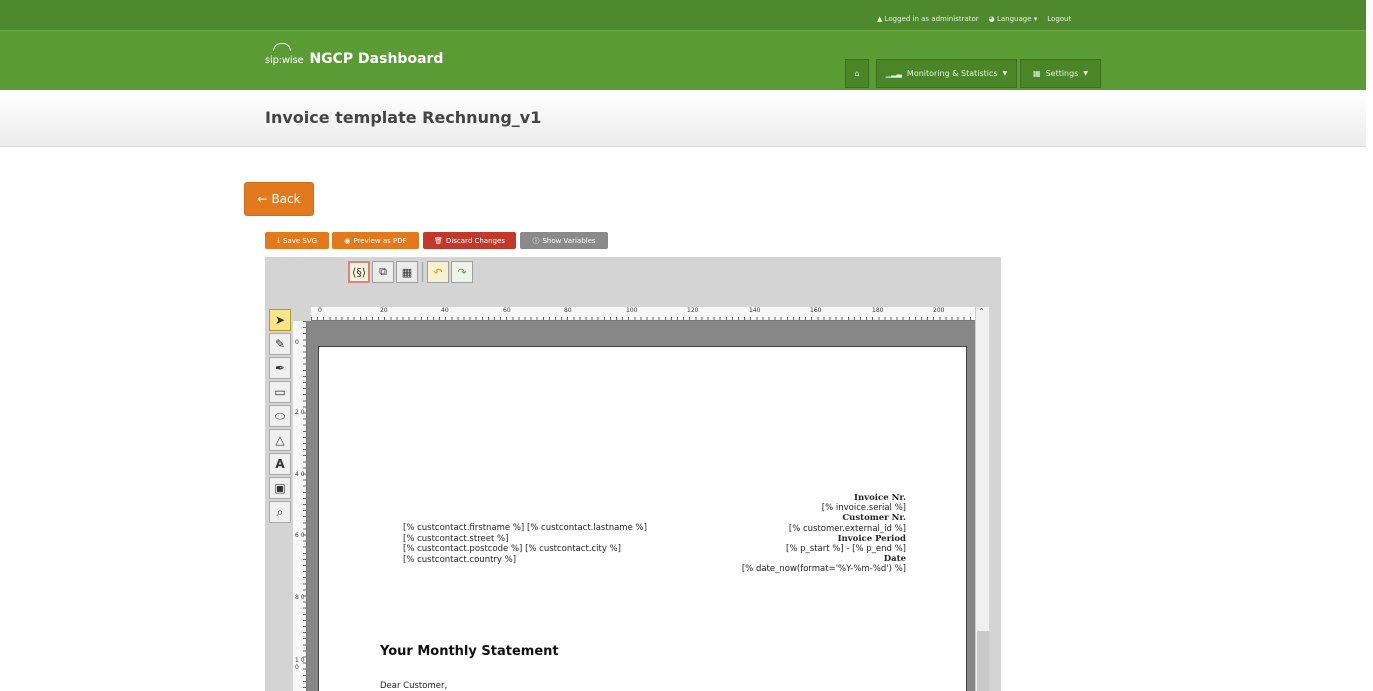  What do you see at coordinates (300, 664) in the screenshot?
I see `ruler-label: 1 0 0` at bounding box center [300, 664].